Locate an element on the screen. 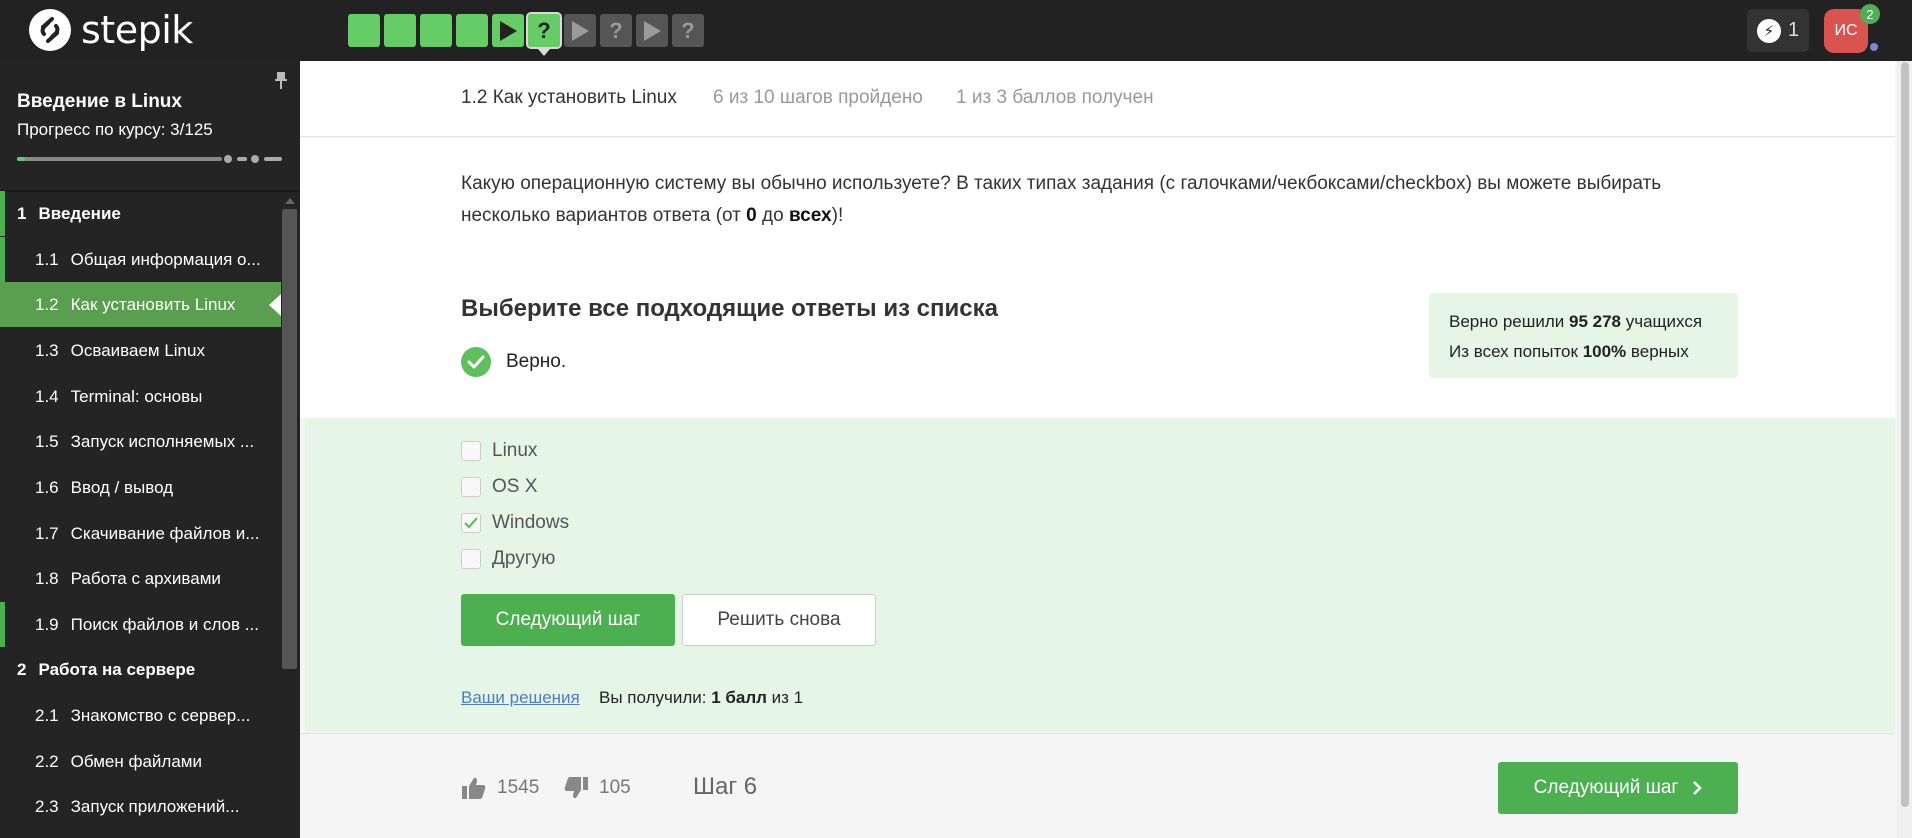  verdict: Верно. is located at coordinates (513, 362).